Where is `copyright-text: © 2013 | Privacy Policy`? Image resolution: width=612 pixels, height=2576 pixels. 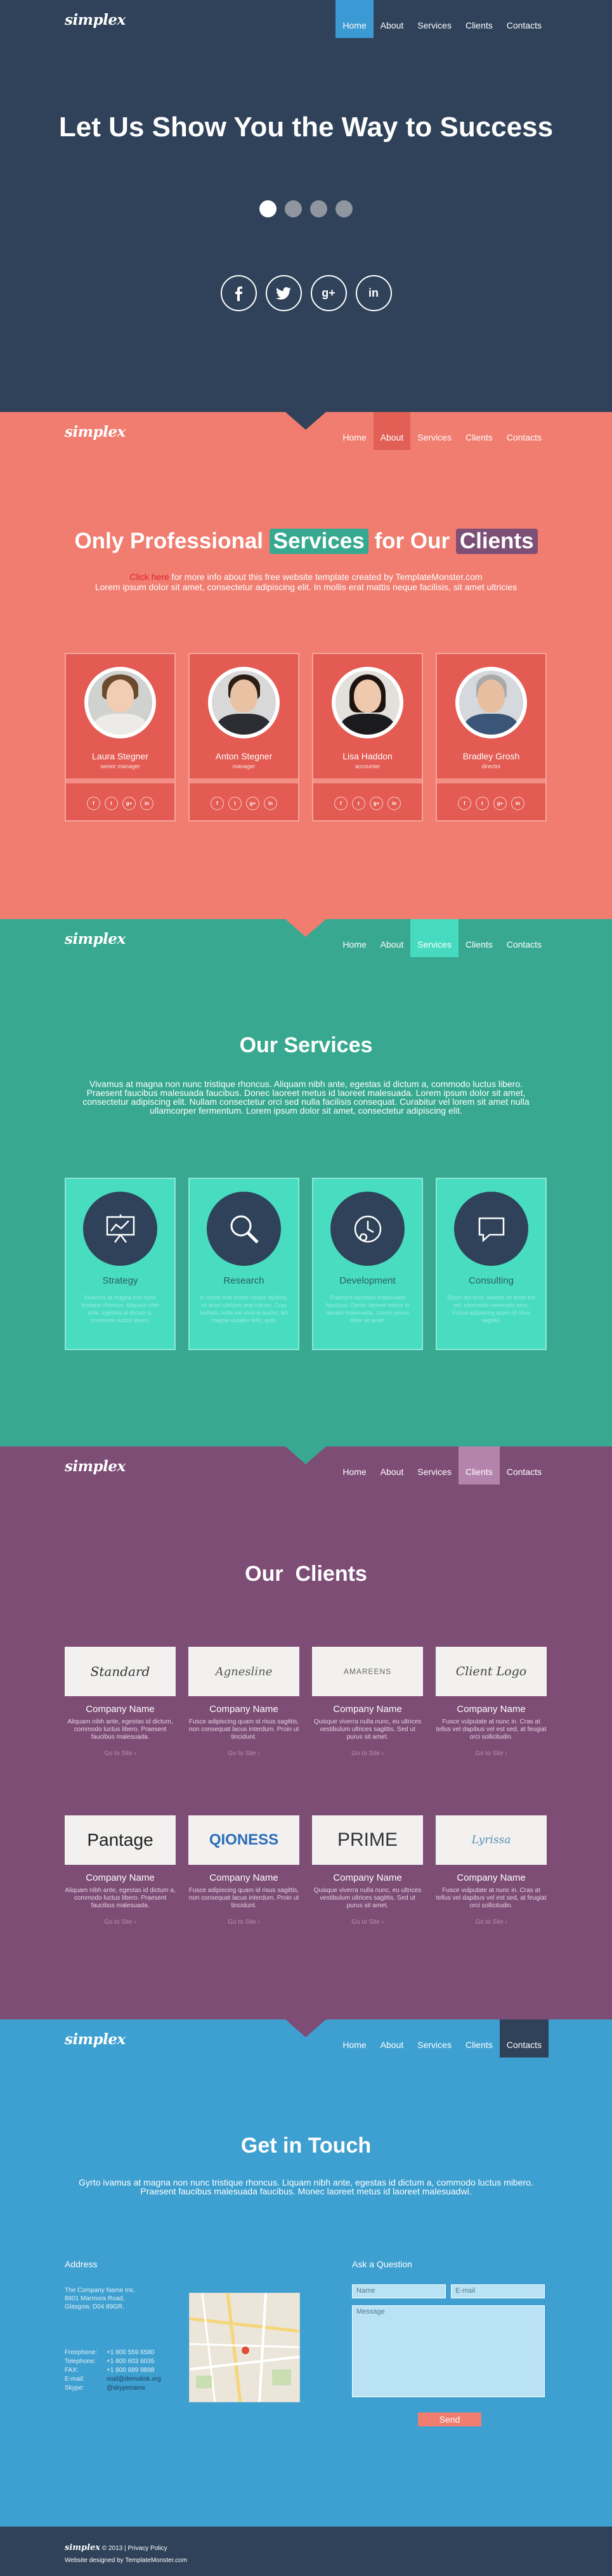 copyright-text: © 2013 | Privacy Policy is located at coordinates (134, 2548).